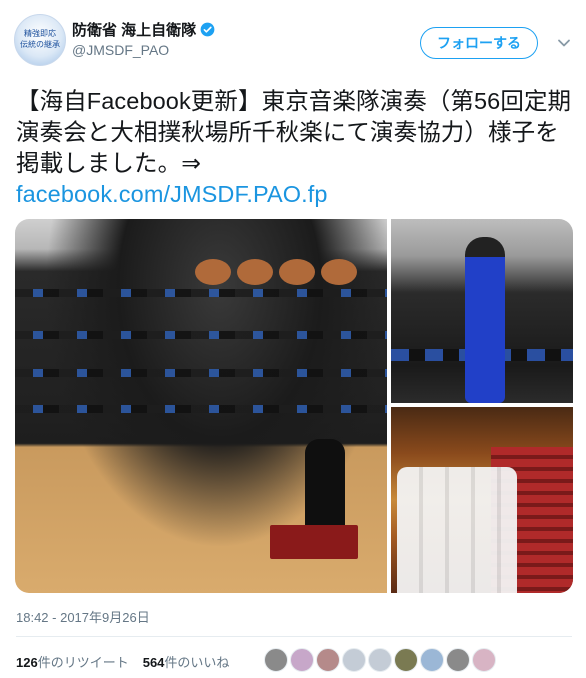 Image resolution: width=586 pixels, height=678 pixels. I want to click on retweet-stat: 126件のリツイート, so click(72, 661).